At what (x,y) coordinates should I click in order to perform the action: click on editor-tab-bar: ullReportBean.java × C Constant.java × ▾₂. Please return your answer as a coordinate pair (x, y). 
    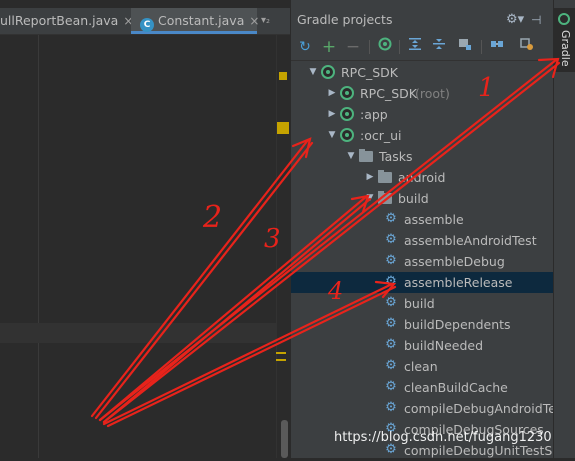
    Looking at the image, I should click on (145, 21).